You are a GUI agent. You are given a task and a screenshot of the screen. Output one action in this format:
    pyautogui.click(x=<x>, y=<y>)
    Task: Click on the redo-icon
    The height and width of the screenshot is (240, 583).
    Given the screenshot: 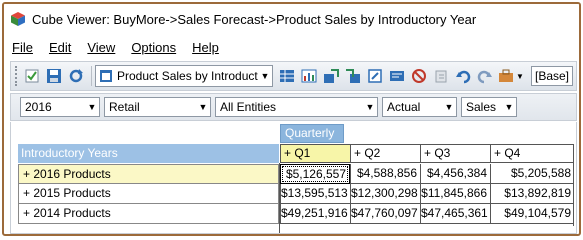 What is the action you would take?
    pyautogui.click(x=484, y=77)
    